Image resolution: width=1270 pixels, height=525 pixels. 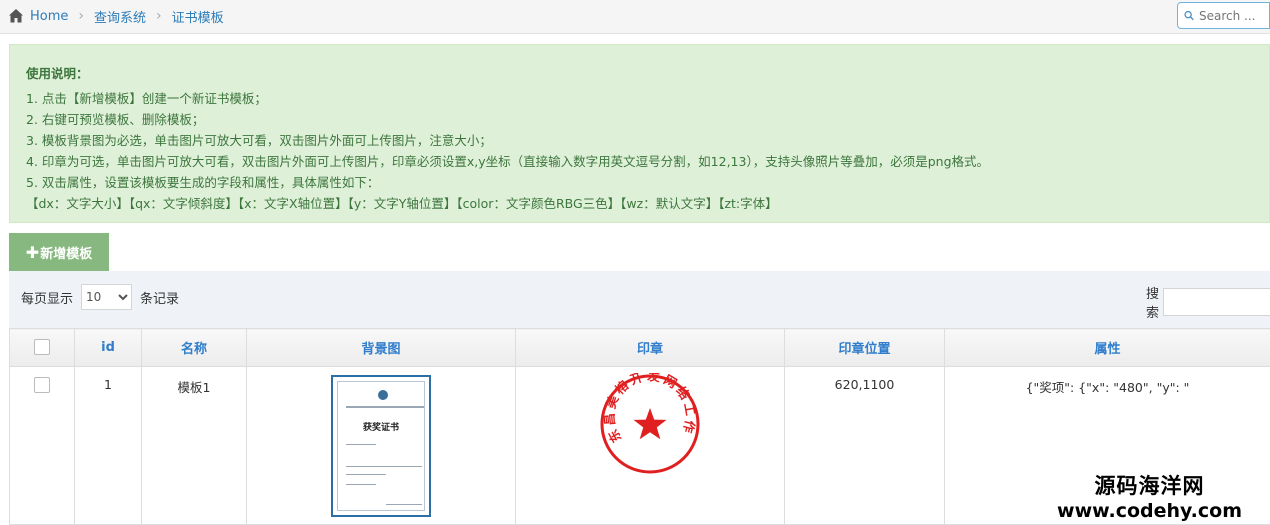 I want to click on column-header-name: 名称, so click(x=194, y=348).